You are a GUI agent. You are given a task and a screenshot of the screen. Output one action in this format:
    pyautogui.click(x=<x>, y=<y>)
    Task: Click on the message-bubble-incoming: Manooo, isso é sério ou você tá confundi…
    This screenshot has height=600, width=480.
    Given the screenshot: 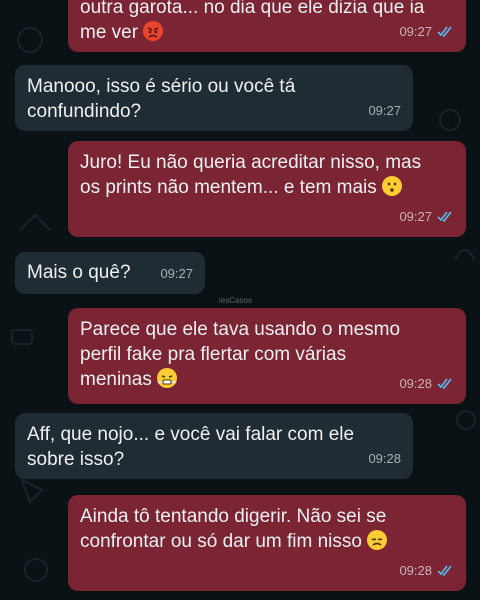 What is the action you would take?
    pyautogui.click(x=214, y=98)
    